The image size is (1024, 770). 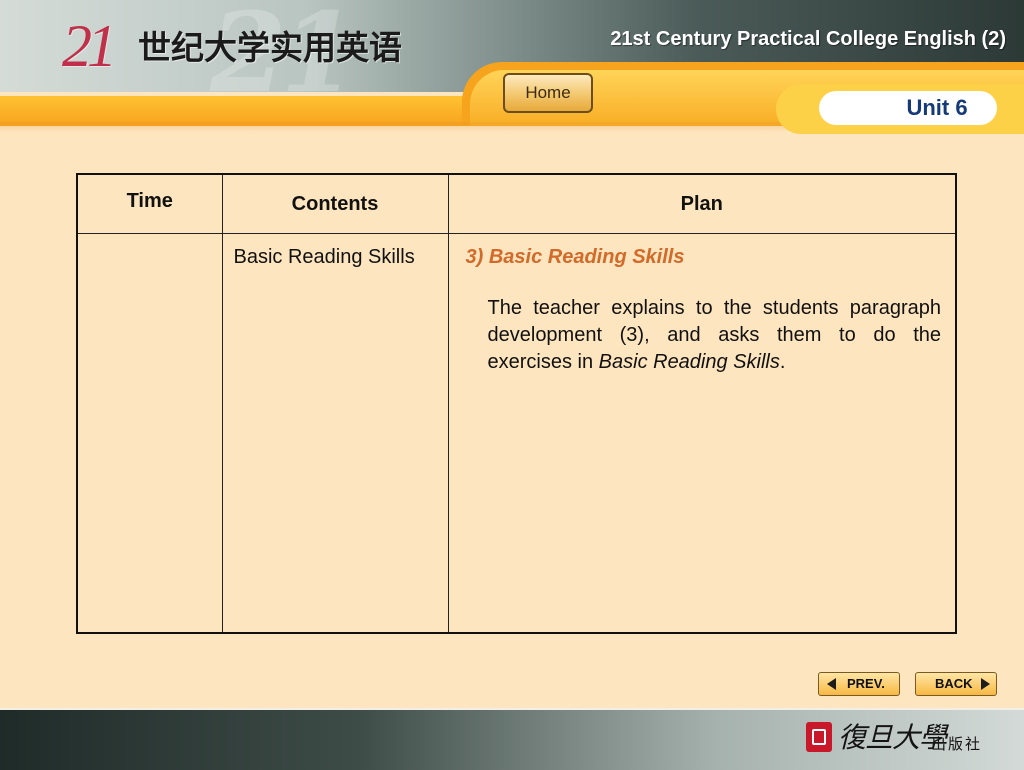 What do you see at coordinates (335, 433) in the screenshot?
I see `cell-contents: Basic Reading Skills` at bounding box center [335, 433].